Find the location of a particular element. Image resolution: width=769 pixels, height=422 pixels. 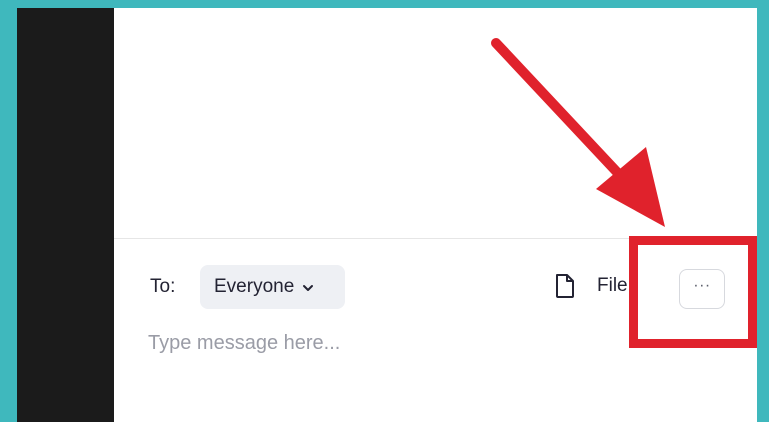

annotation-highlight-box is located at coordinates (693, 292).